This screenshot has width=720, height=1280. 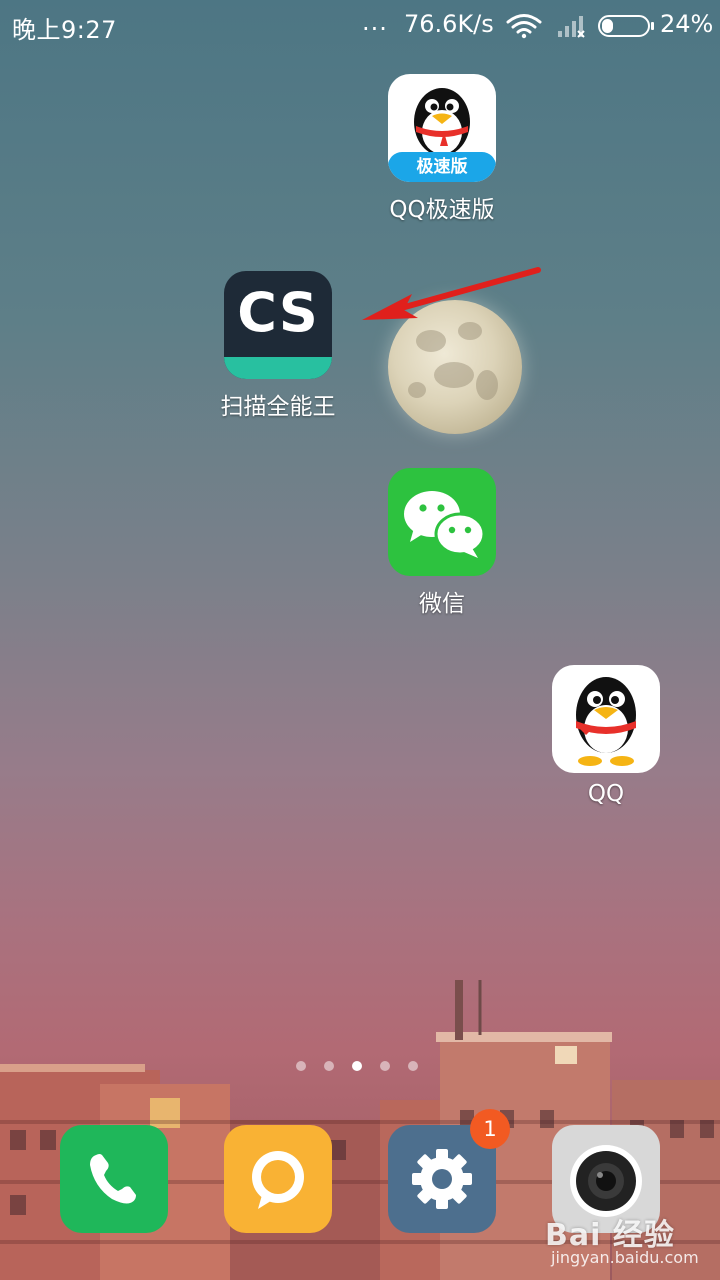 I want to click on app-qq-lite: 极速版 QQ极速版, so click(x=442, y=149).